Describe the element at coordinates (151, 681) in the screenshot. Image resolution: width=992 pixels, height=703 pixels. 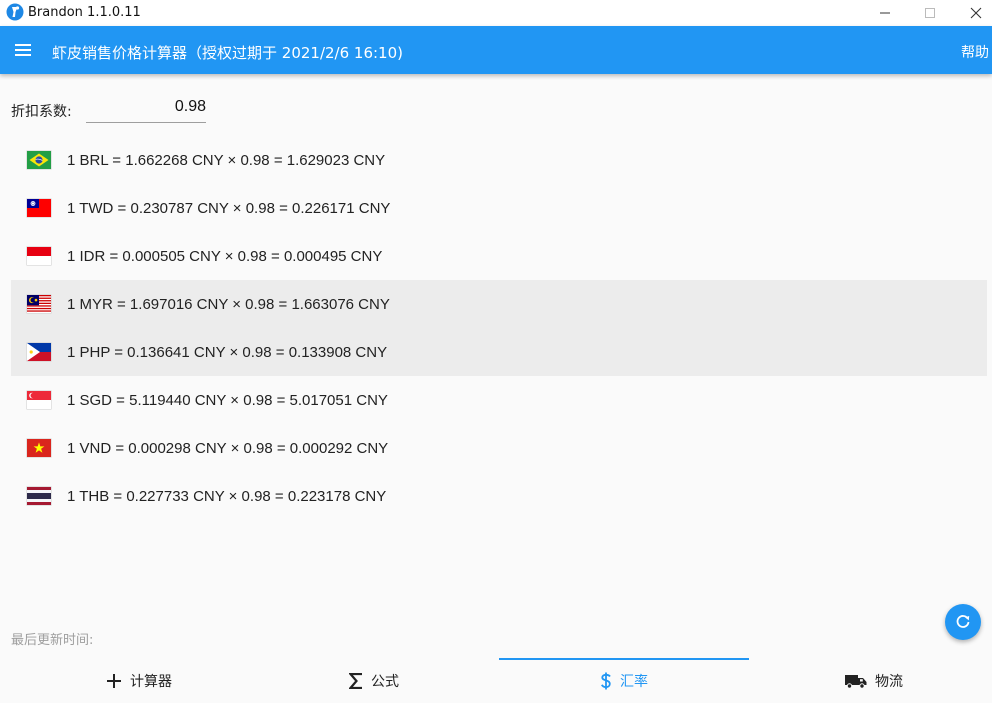
I see `tab-label: 计算器` at that location.